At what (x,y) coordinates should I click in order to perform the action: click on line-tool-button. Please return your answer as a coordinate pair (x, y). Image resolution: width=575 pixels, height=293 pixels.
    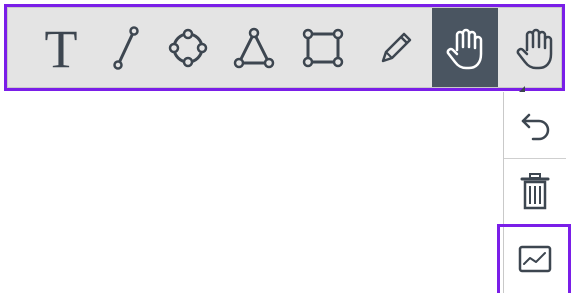
    Looking at the image, I should click on (127, 47).